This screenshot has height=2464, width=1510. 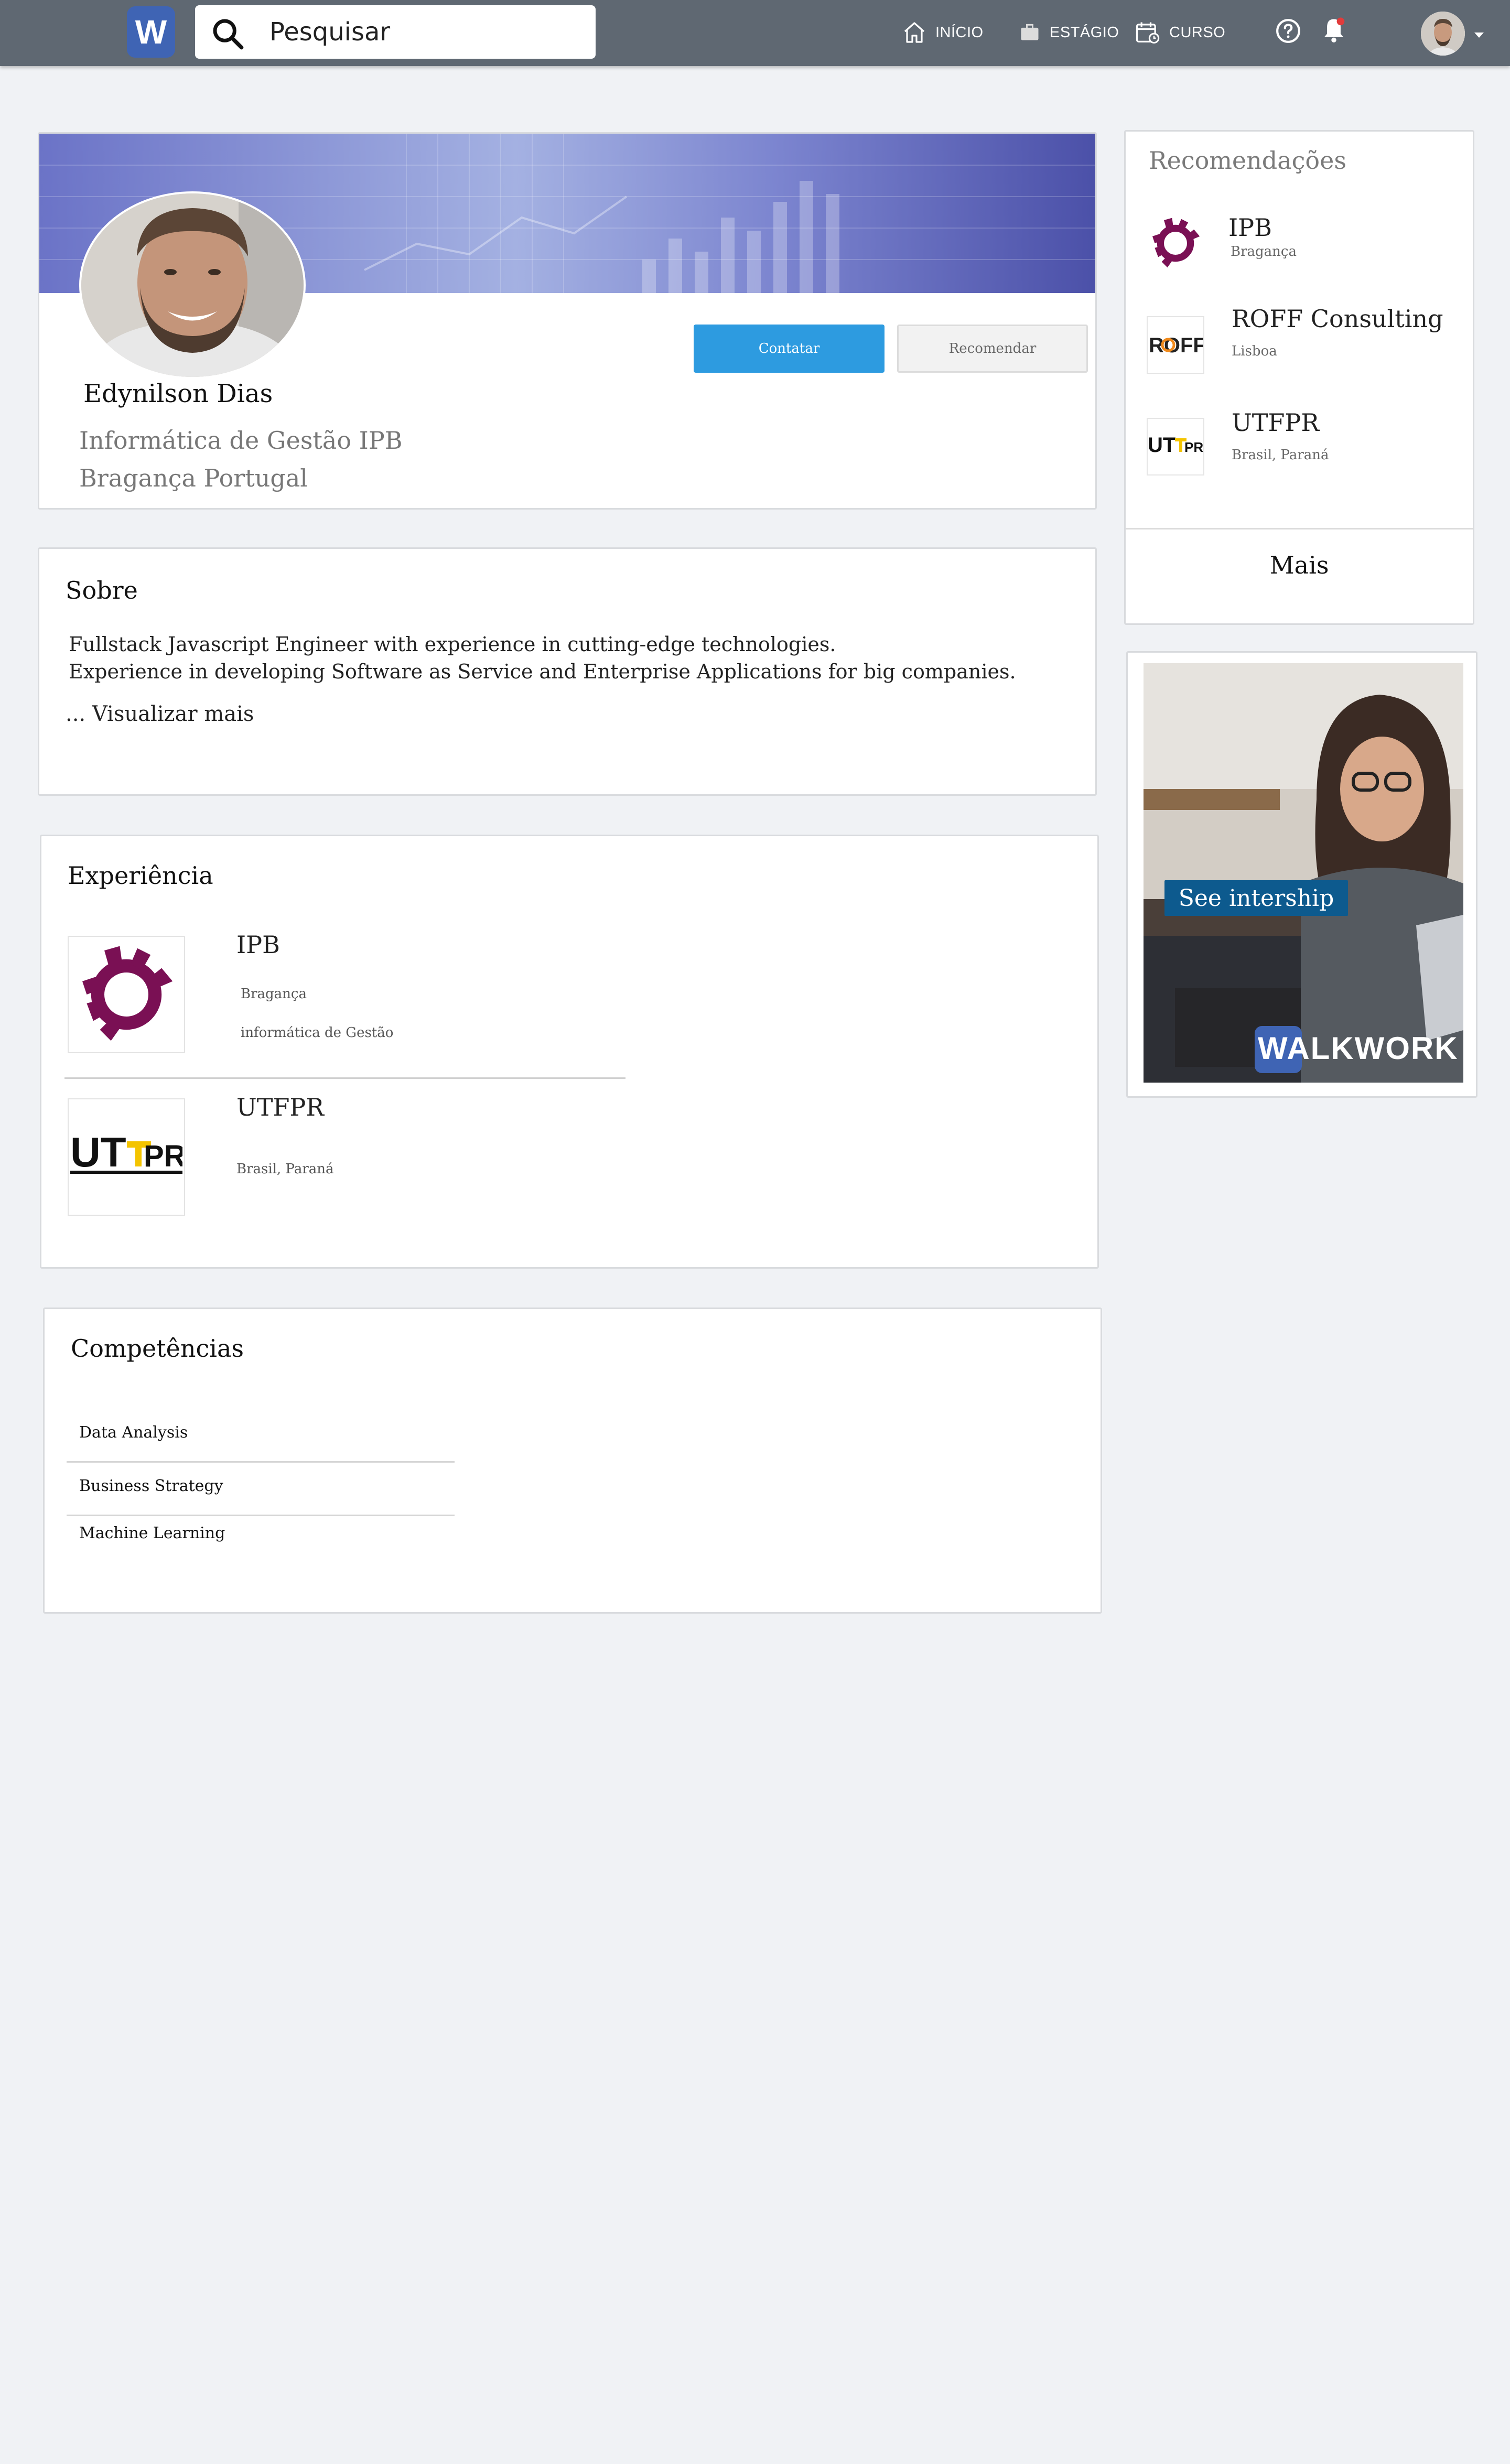 What do you see at coordinates (152, 1533) in the screenshot?
I see `skill-item-machine-learning: Machine Learning` at bounding box center [152, 1533].